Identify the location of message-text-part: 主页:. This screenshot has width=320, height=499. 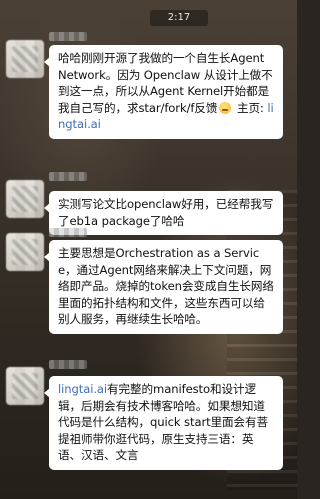
(250, 107).